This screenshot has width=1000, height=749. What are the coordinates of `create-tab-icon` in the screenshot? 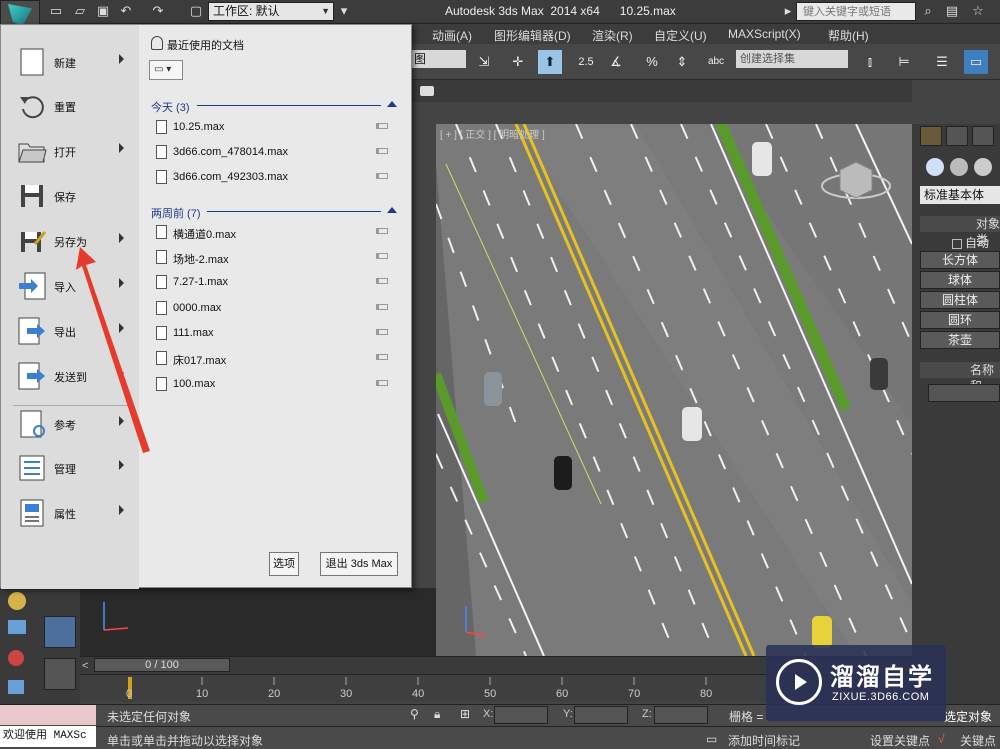 It's located at (931, 136).